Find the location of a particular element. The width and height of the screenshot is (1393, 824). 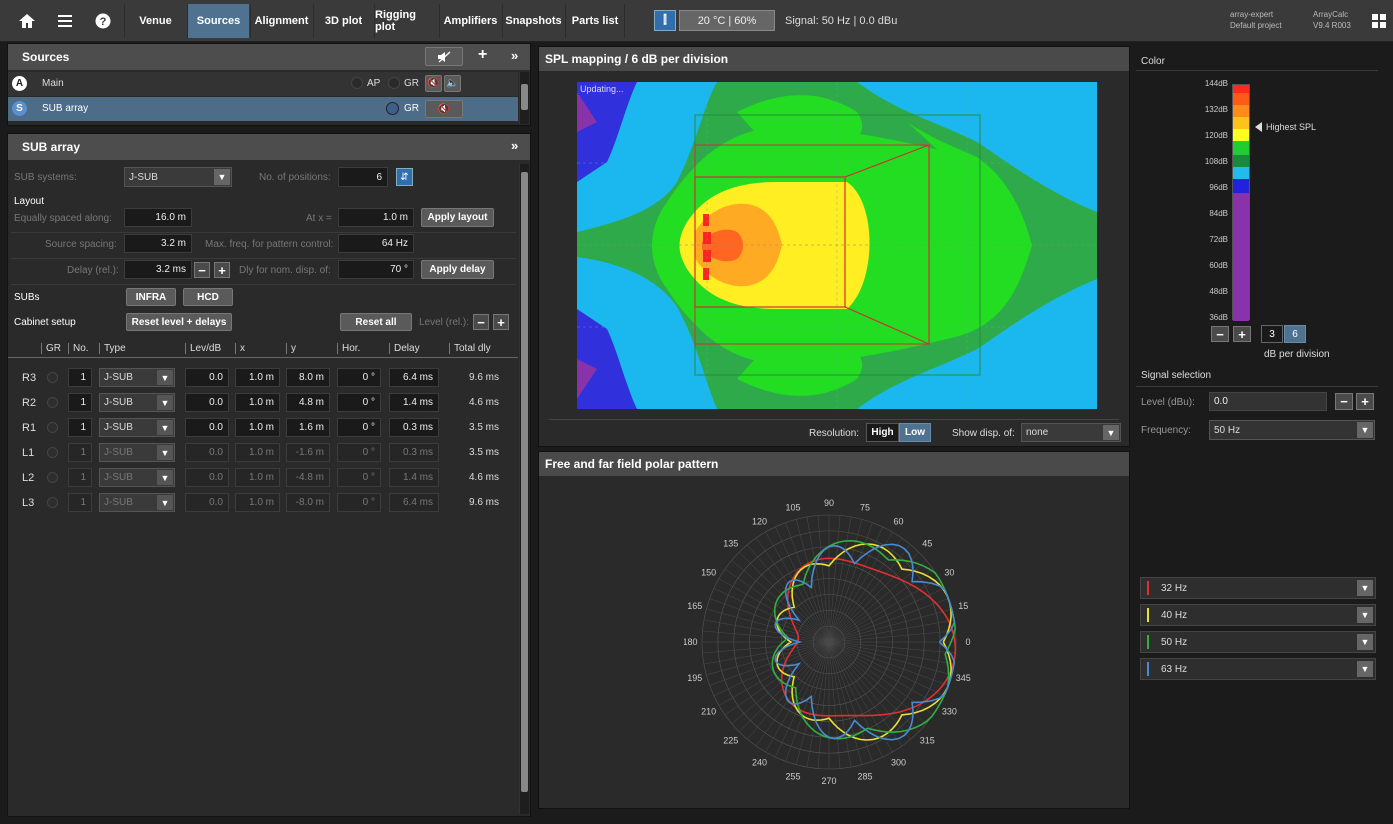

temperature-display: 20 °C | 60% is located at coordinates (727, 20).